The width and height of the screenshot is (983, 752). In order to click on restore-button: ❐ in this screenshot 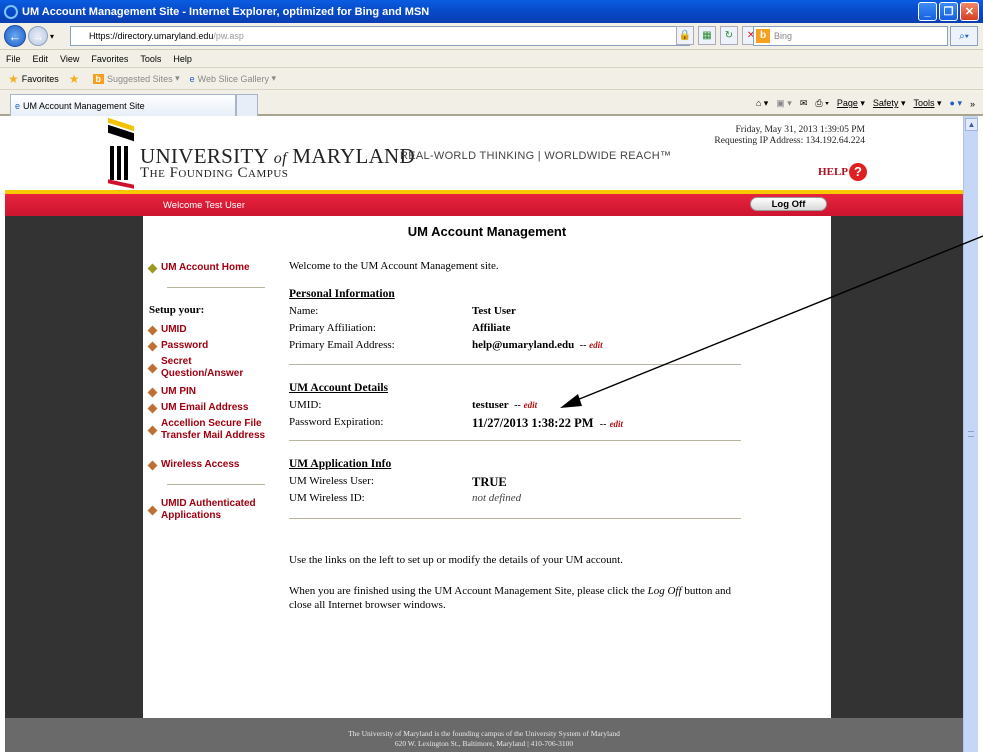, I will do `click(948, 11)`.